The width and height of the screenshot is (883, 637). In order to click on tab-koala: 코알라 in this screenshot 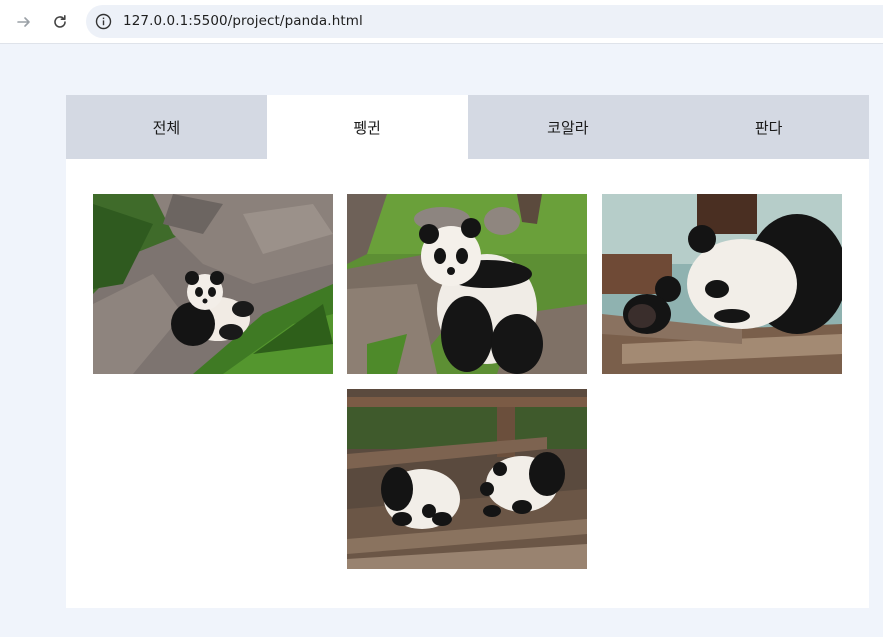, I will do `click(568, 127)`.